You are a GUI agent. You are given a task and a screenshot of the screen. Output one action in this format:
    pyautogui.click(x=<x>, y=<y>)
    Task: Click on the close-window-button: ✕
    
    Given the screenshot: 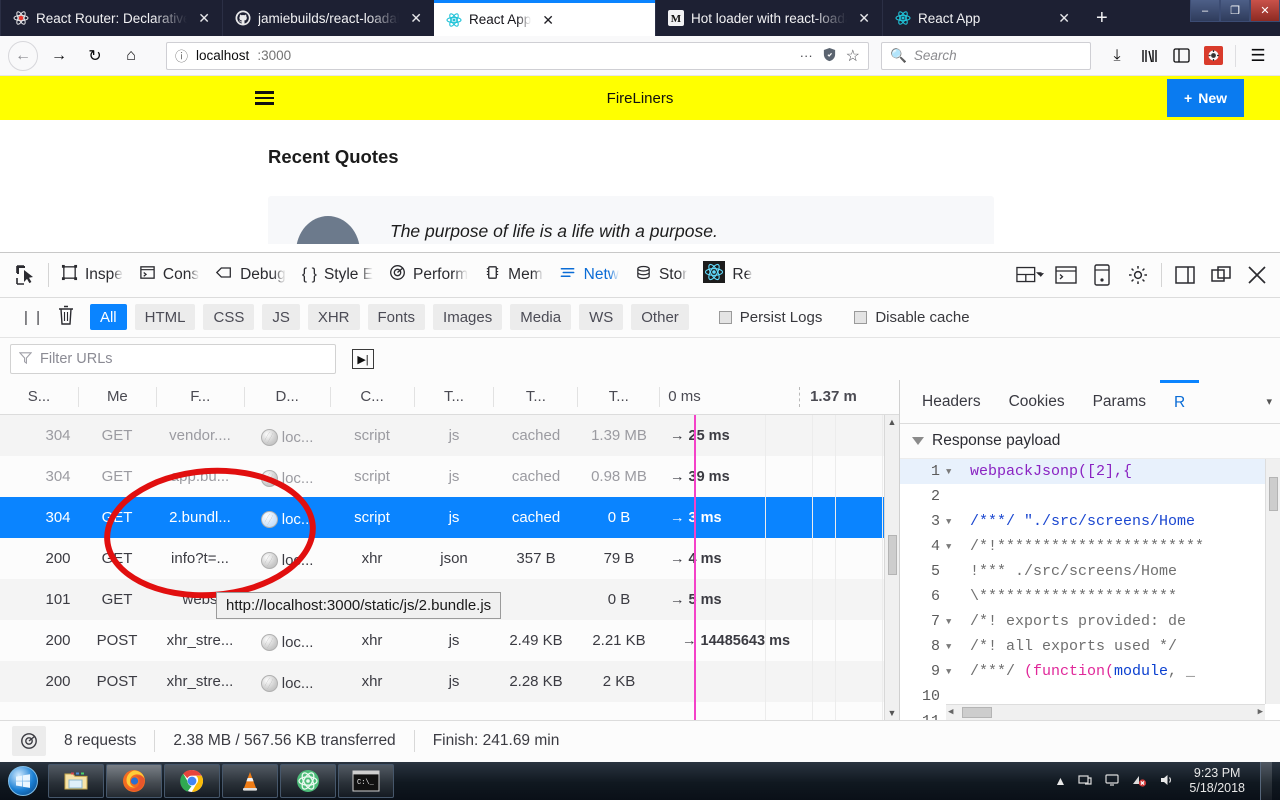 What is the action you would take?
    pyautogui.click(x=1265, y=11)
    